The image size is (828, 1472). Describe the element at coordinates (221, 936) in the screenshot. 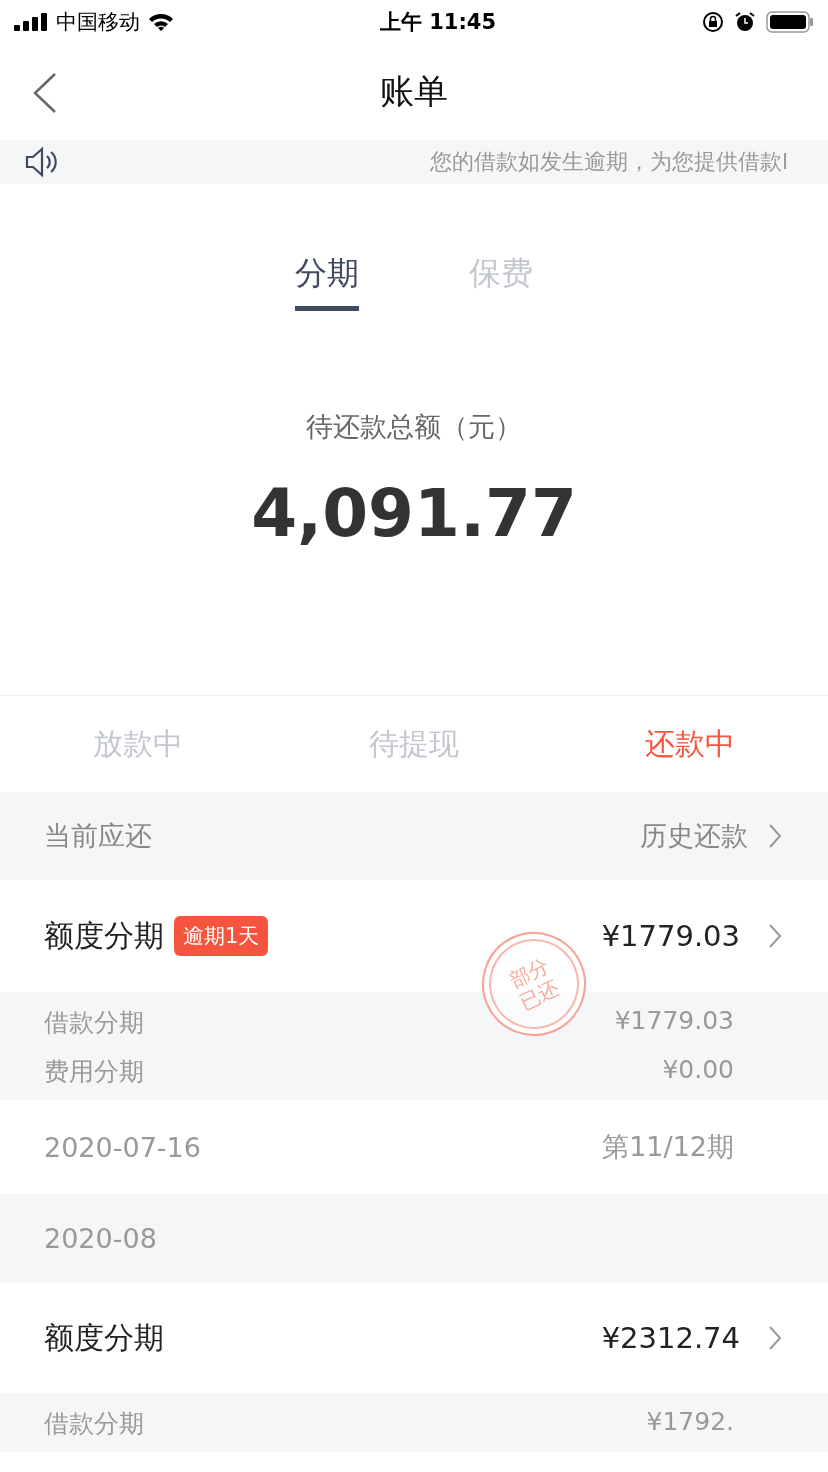

I see `overdue-badge: 逾期1天` at that location.